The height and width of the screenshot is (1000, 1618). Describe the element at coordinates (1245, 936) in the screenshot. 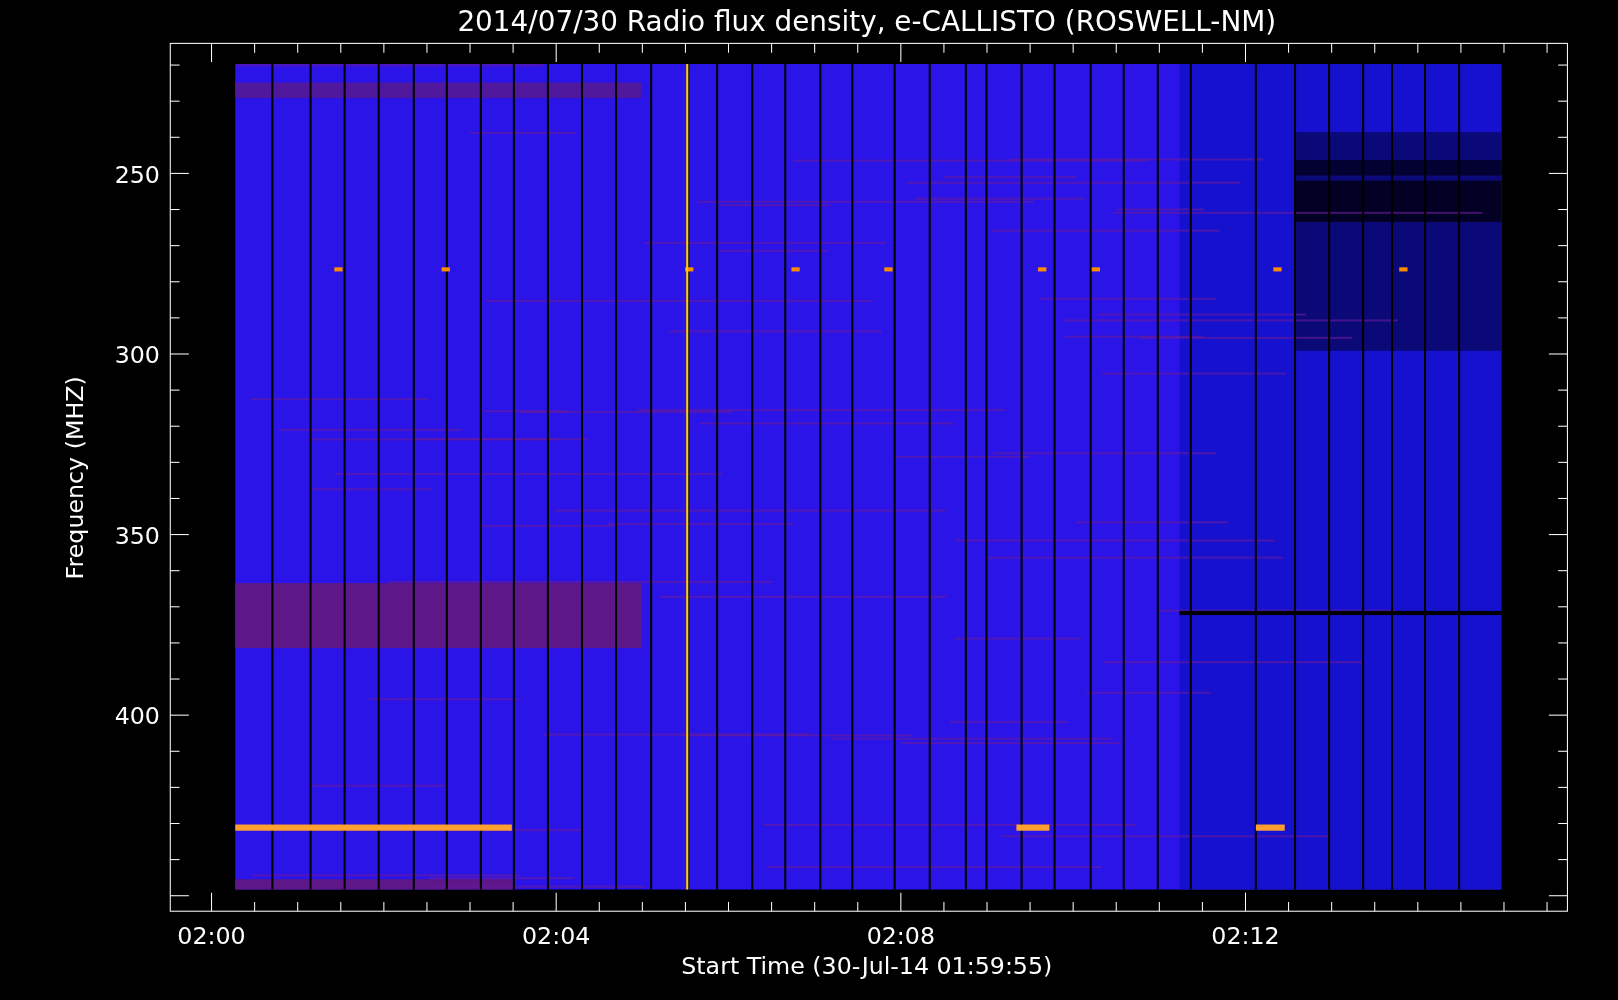

I see `tick-label: 02:12` at that location.